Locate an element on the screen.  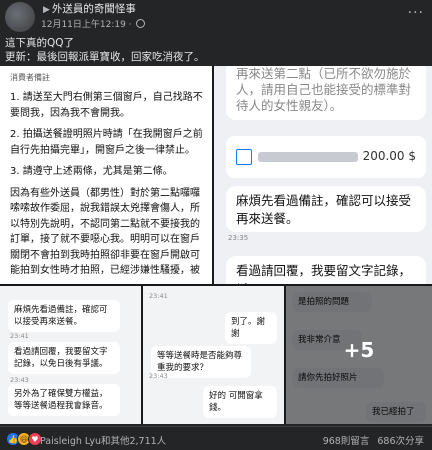
post-text: 這下真的QQ了 更新：最後回報派單寶收，回家吃消夜了。 is located at coordinates (215, 50).